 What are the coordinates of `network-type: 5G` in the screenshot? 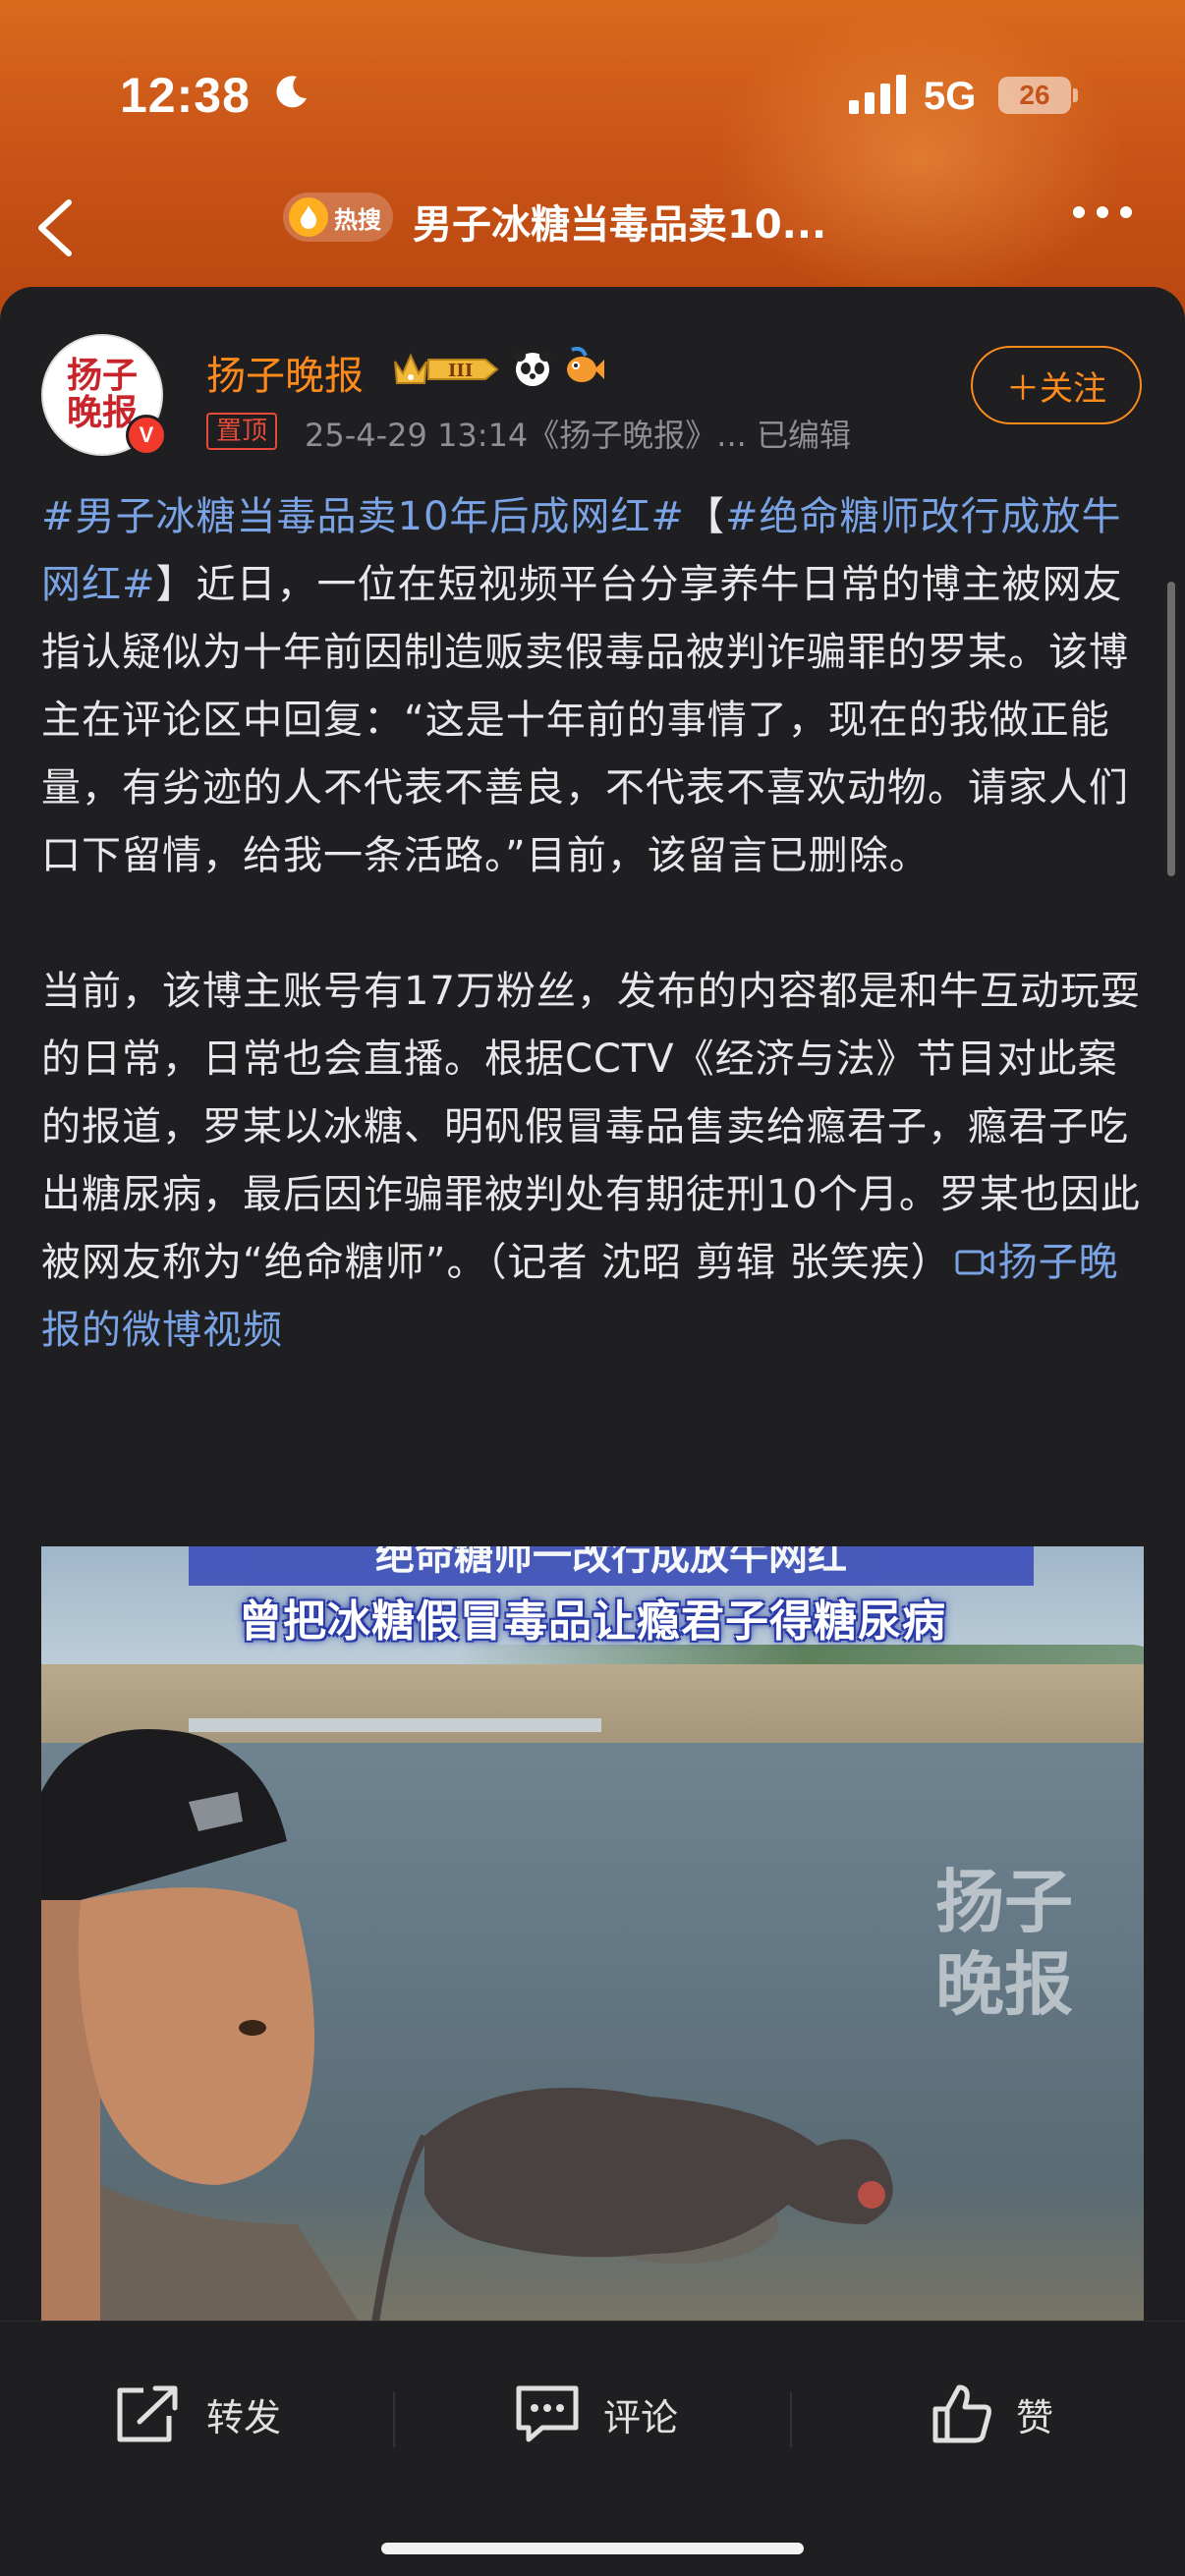 It's located at (951, 96).